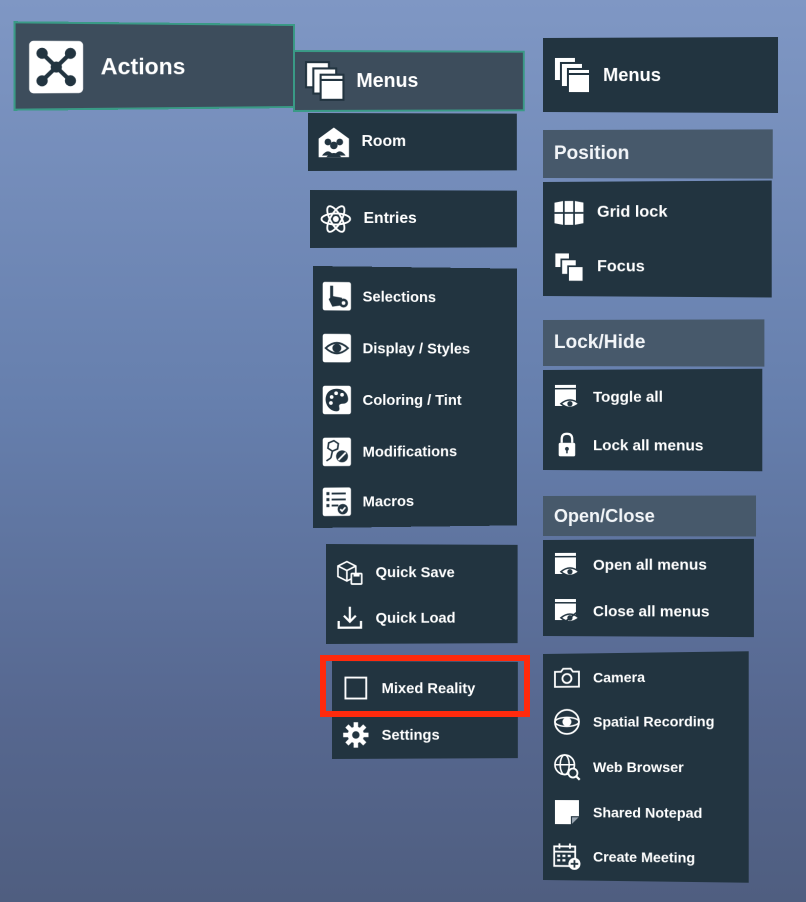 The image size is (806, 902). Describe the element at coordinates (337, 348) in the screenshot. I see `eye-icon` at that location.